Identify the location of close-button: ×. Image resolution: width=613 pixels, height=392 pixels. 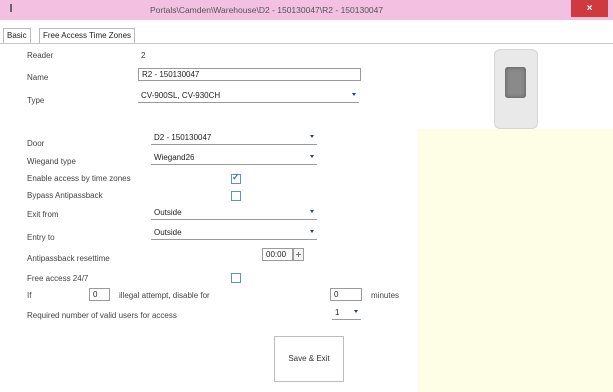
(589, 8).